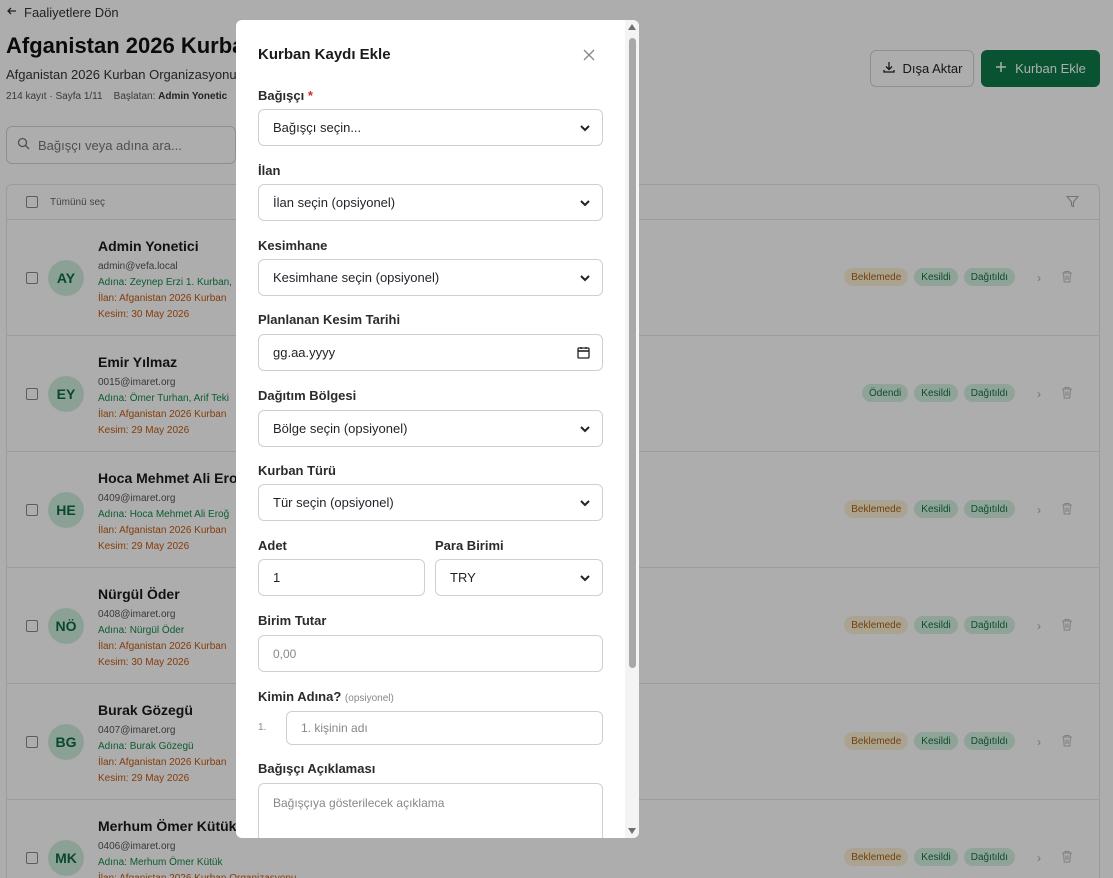 The width and height of the screenshot is (1113, 878). Describe the element at coordinates (324, 54) in the screenshot. I see `modal-title: Kurban Kaydı Ekle` at that location.